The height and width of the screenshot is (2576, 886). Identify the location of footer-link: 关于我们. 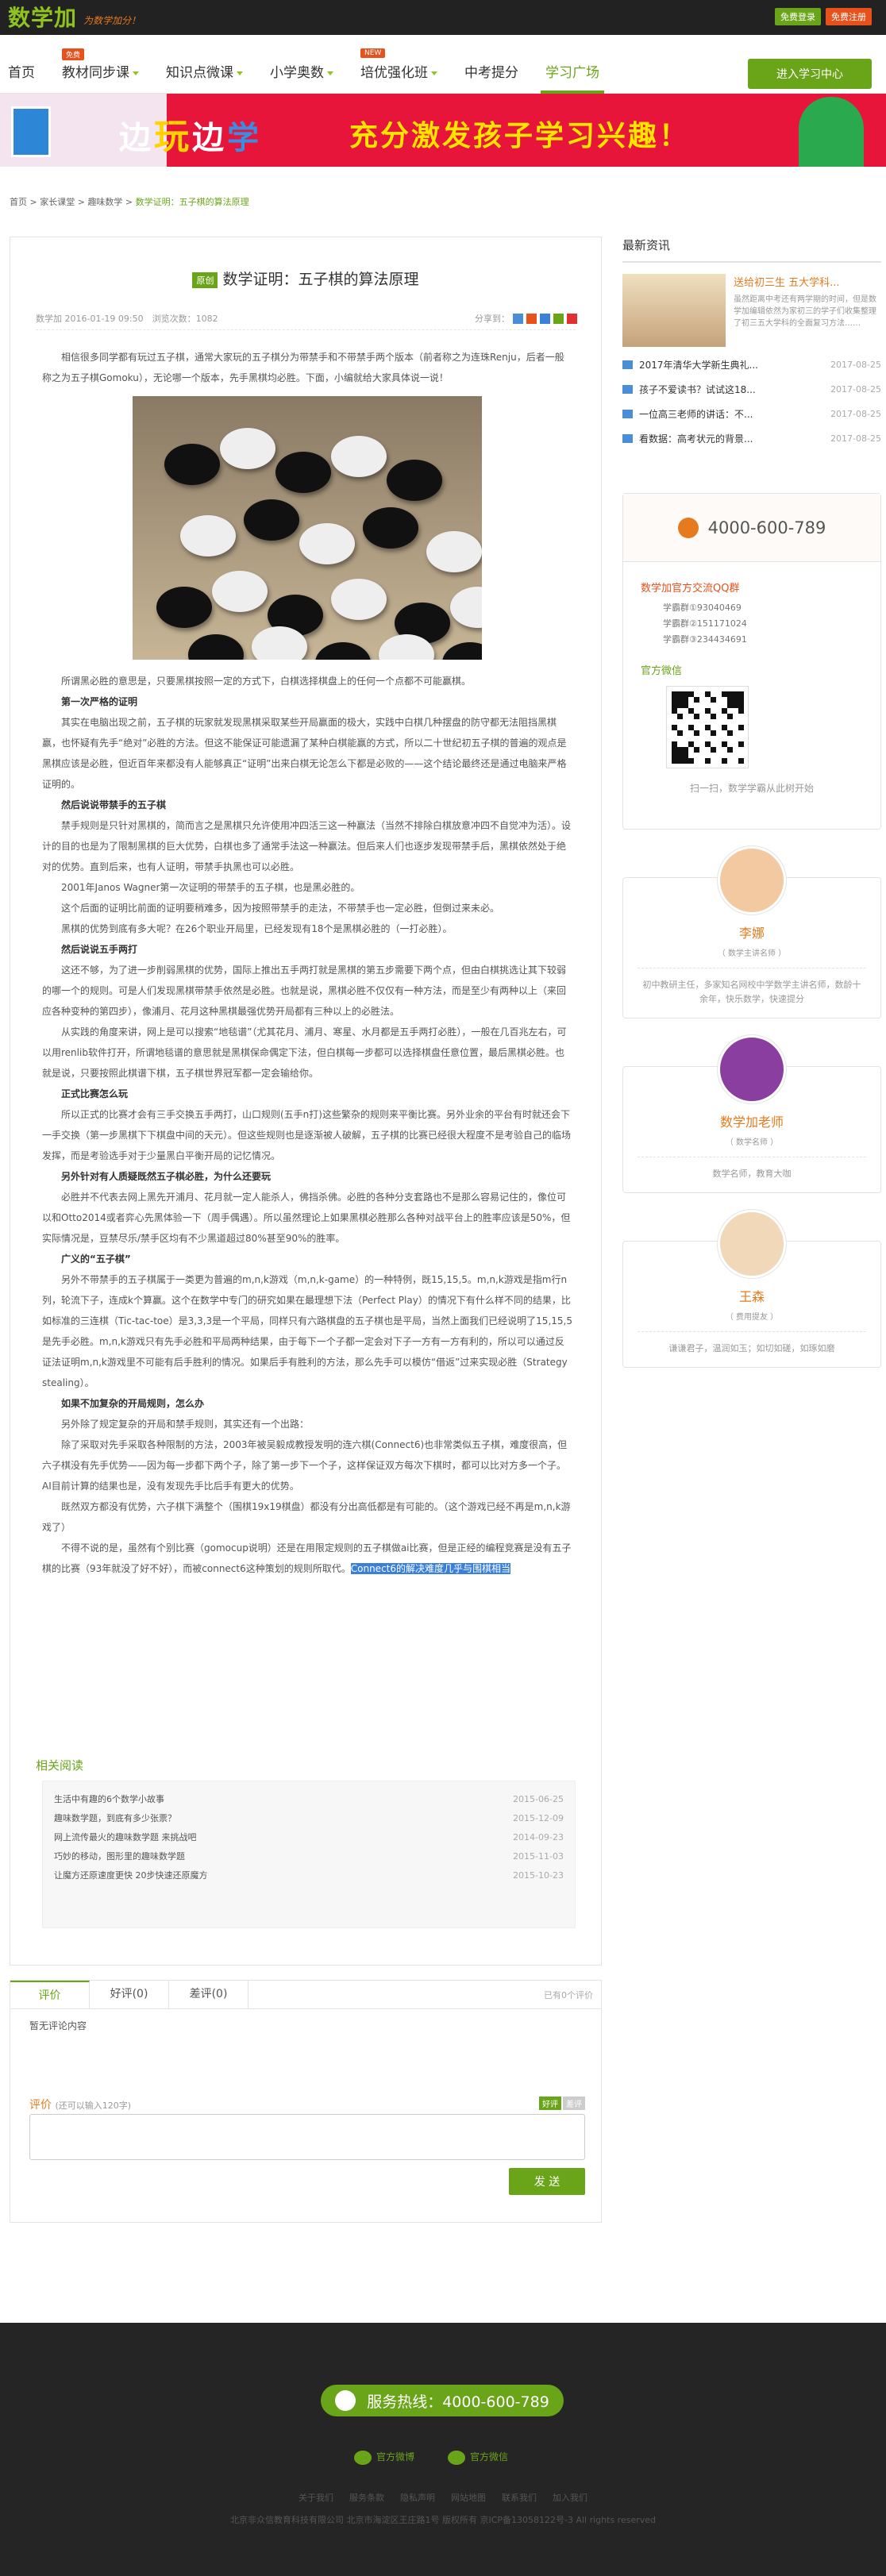
(316, 2498).